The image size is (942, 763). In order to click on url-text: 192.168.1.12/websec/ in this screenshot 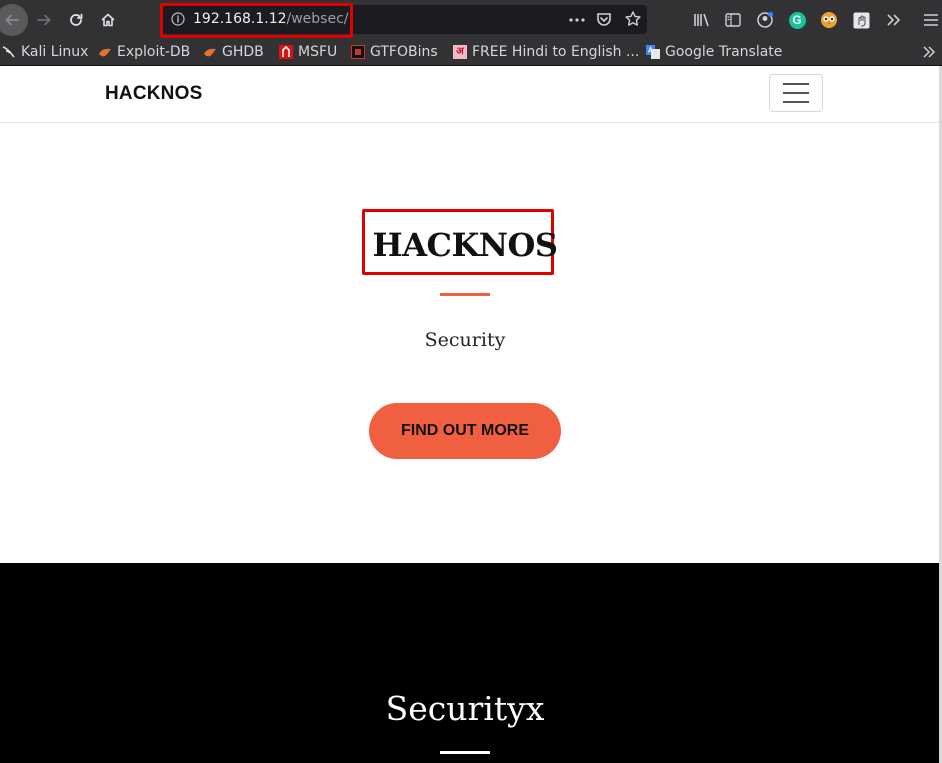, I will do `click(271, 19)`.